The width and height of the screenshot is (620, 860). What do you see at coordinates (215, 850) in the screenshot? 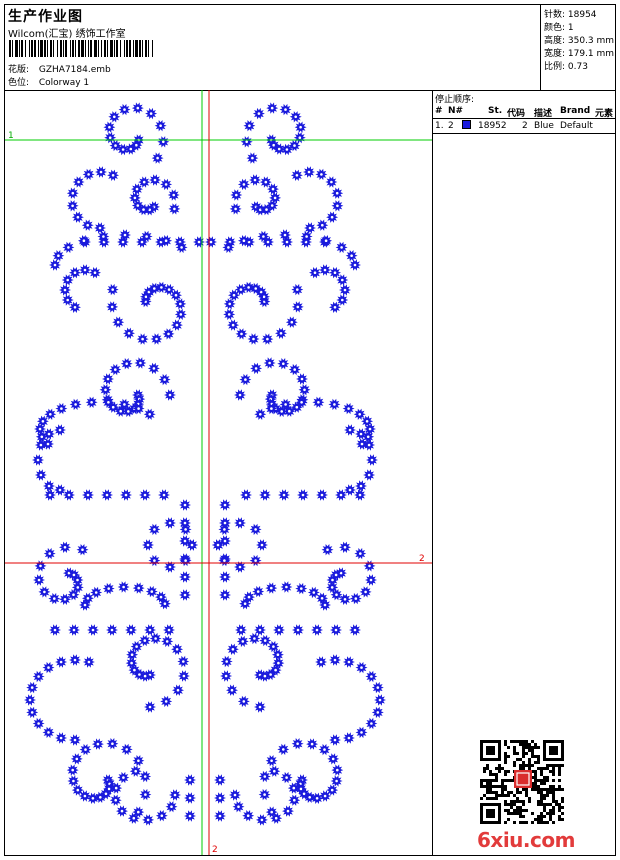
I see `guide-label-2-v: 2` at bounding box center [215, 850].